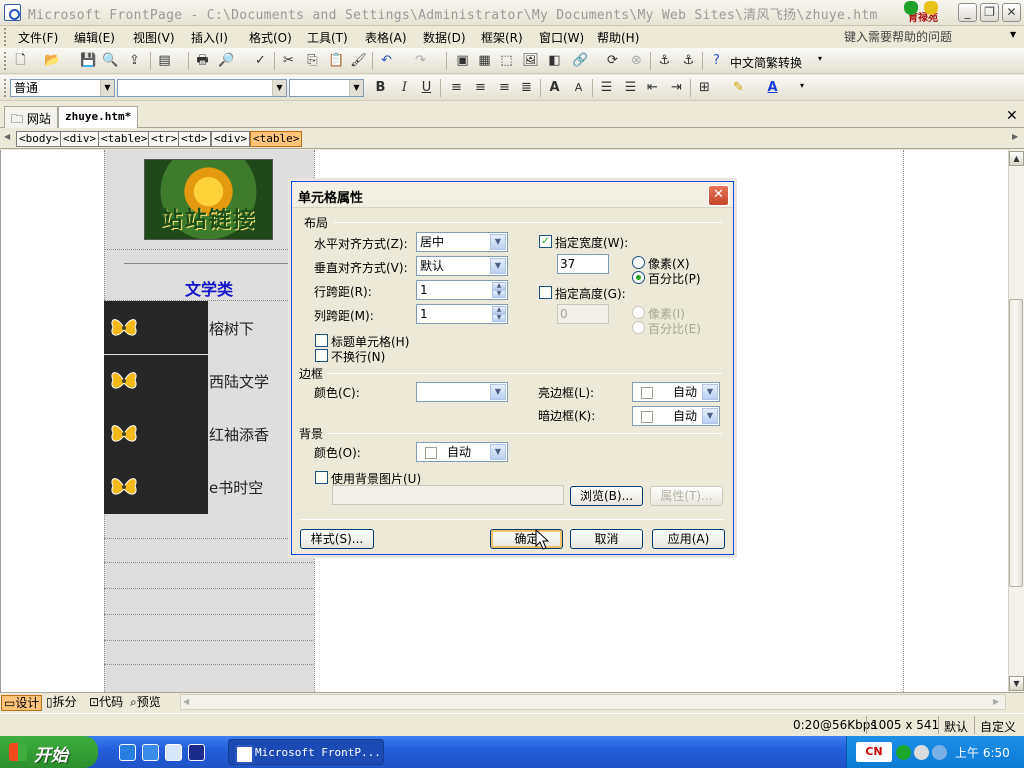 Image resolution: width=1024 pixels, height=768 pixels. What do you see at coordinates (145, 703) in the screenshot?
I see `view-preview-tab: ⌕预览` at bounding box center [145, 703].